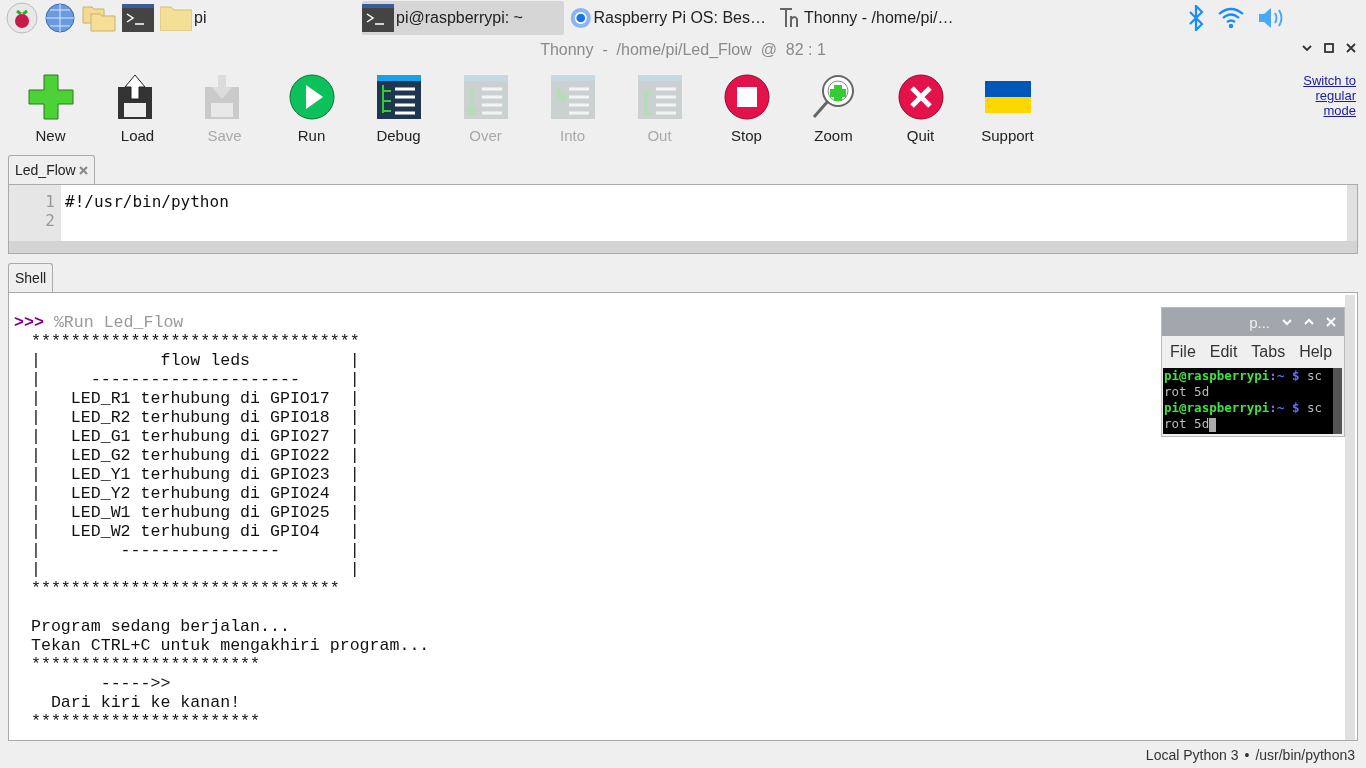 The width and height of the screenshot is (1366, 768). Describe the element at coordinates (1321, 95) in the screenshot. I see `mode-link: Switch to regular mode` at that location.